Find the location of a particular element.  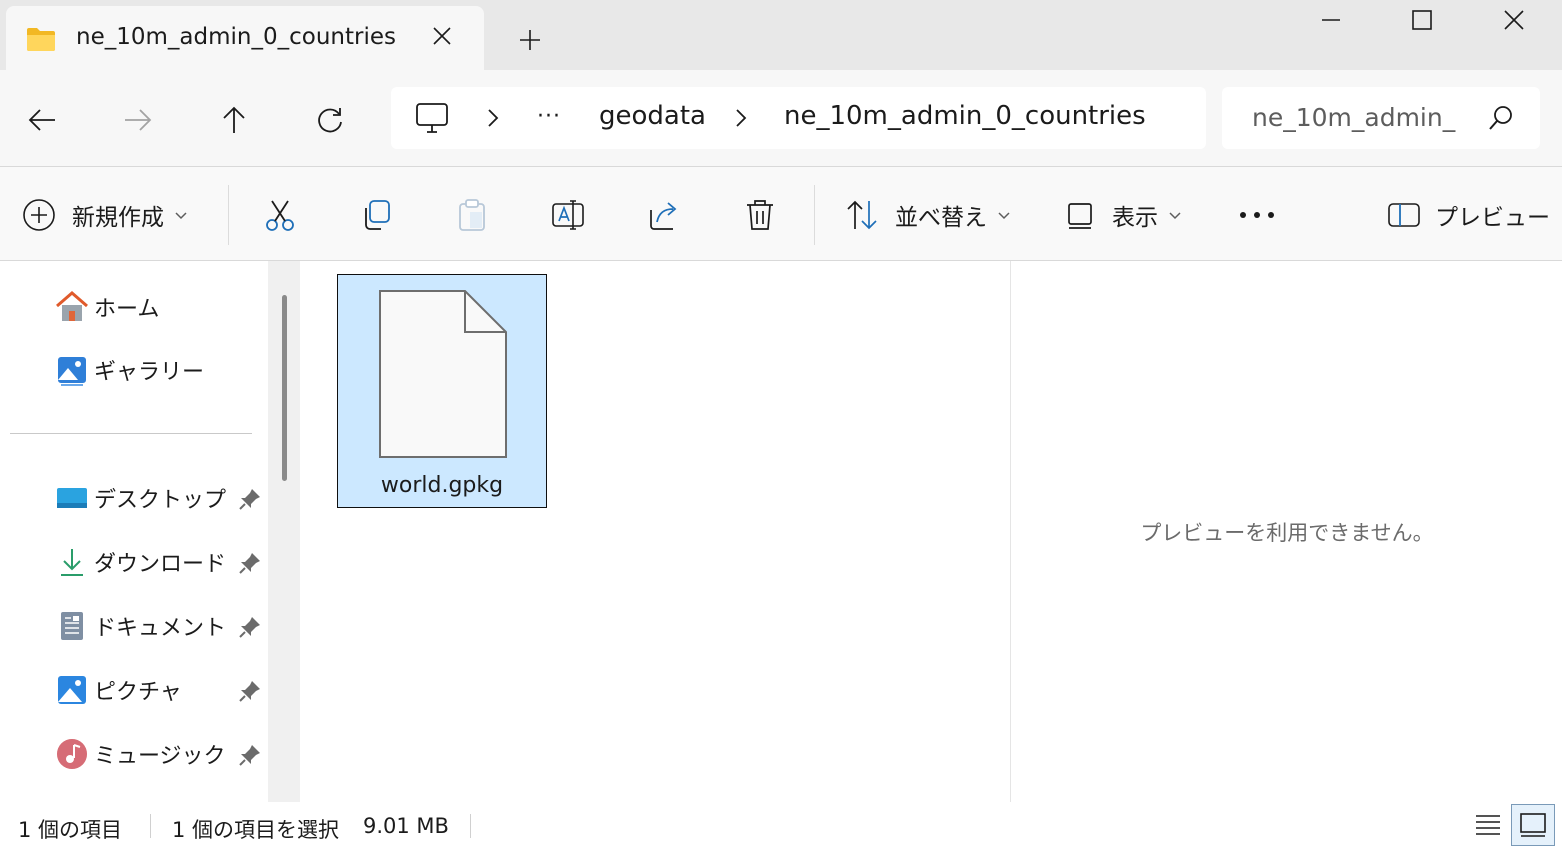

paste-button is located at coordinates (472, 215).